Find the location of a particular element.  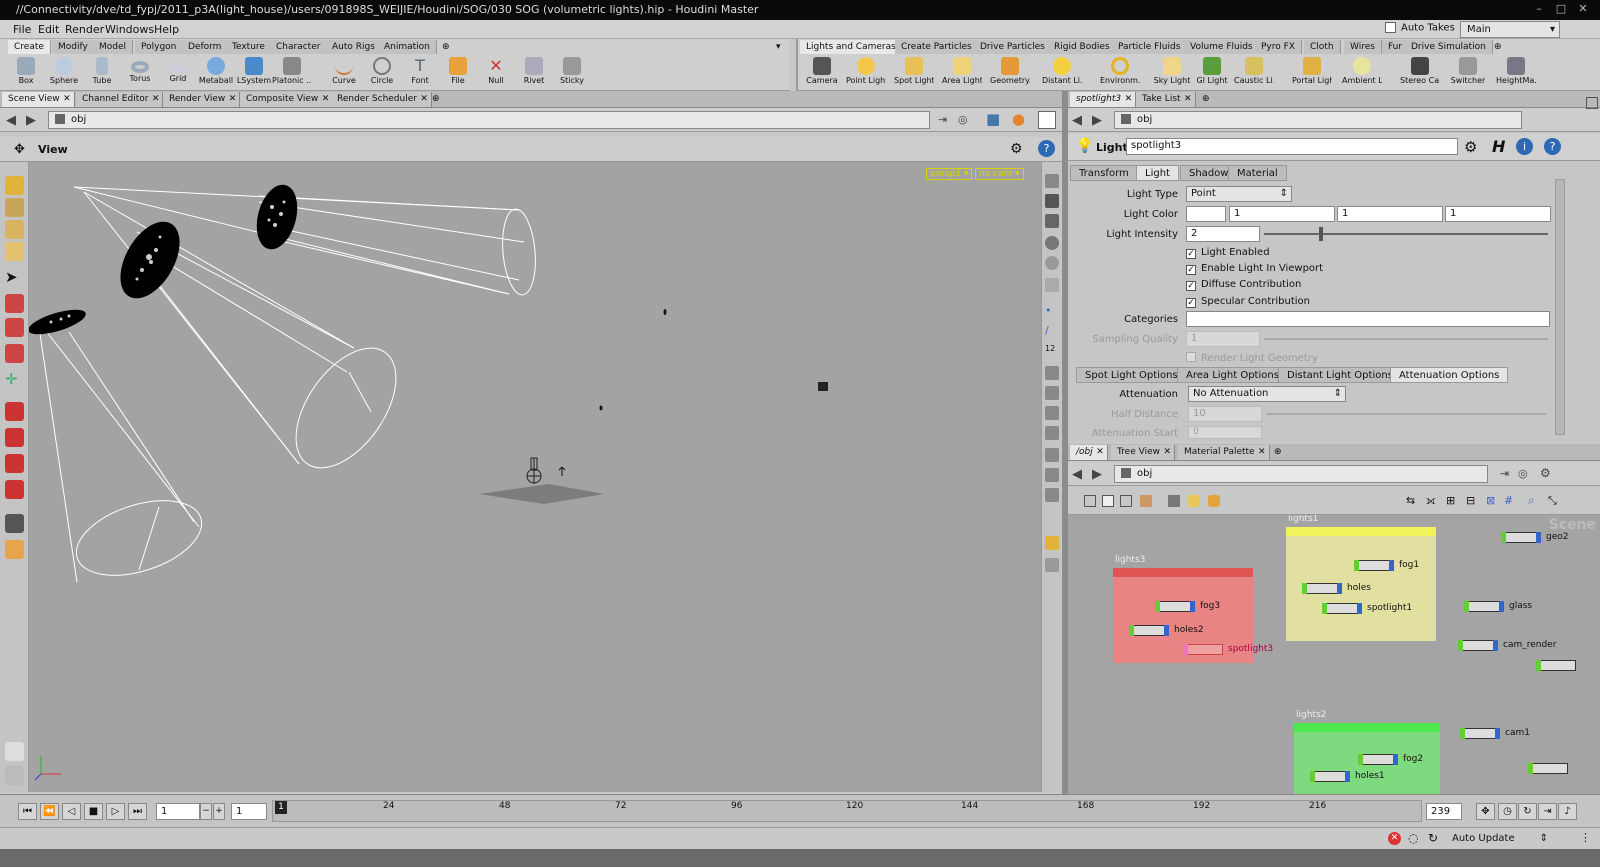

shelf-tab-model: Model is located at coordinates (113, 47).